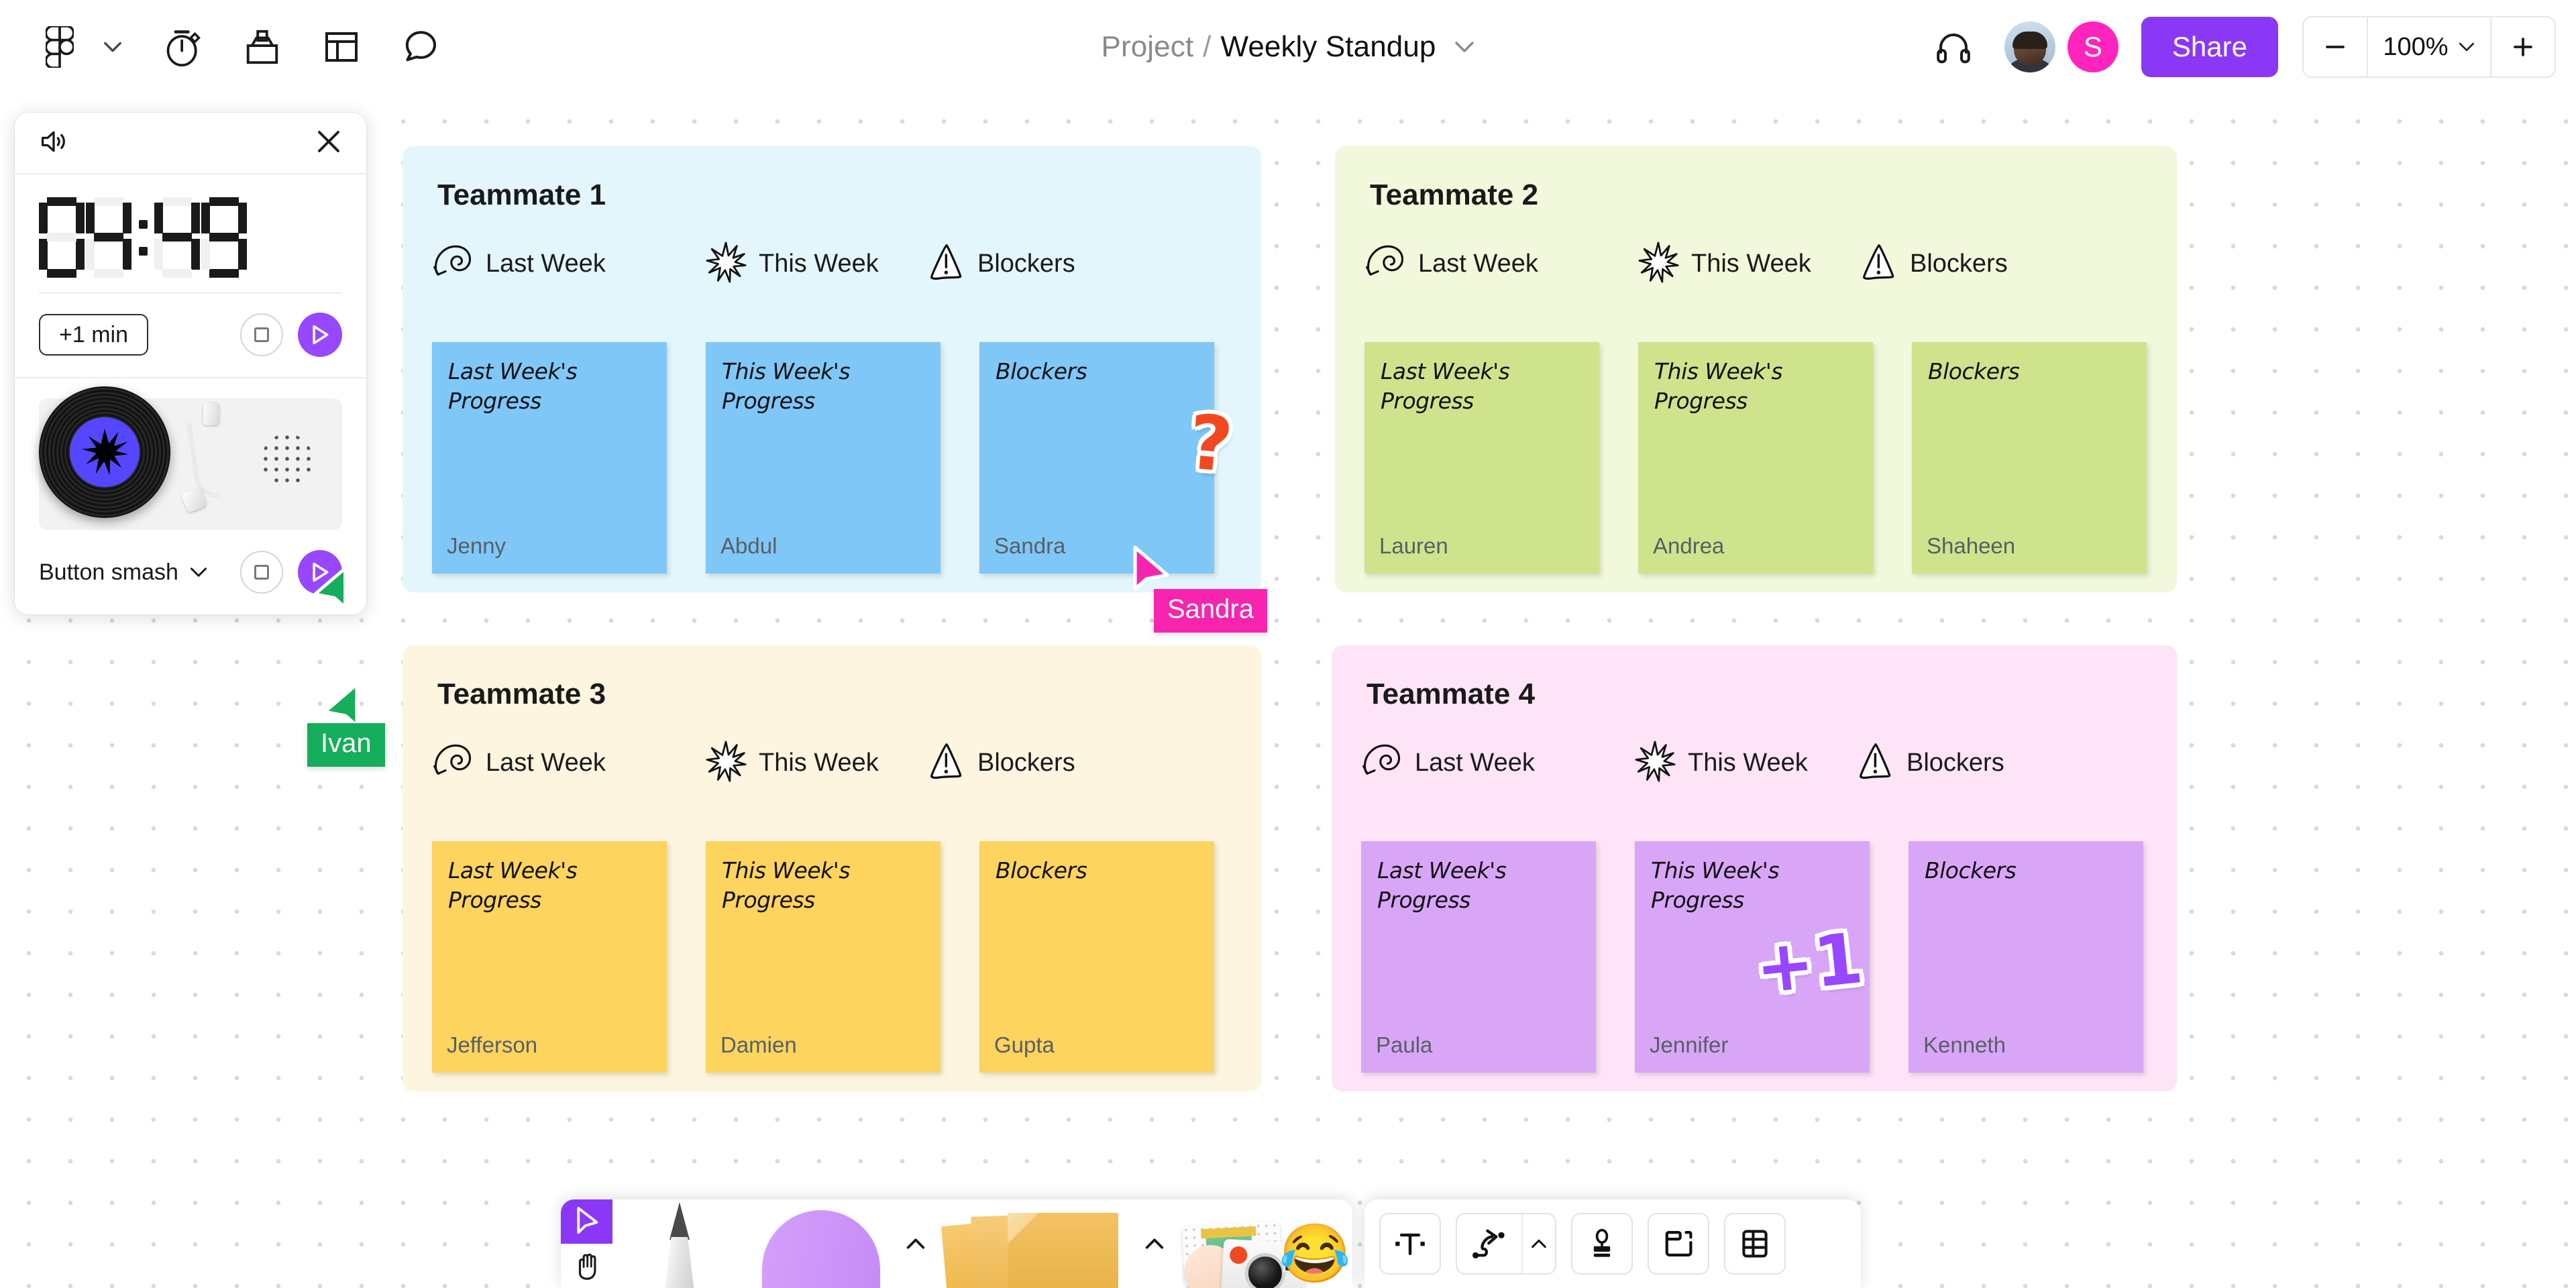 Image resolution: width=2576 pixels, height=1288 pixels. I want to click on plus-one-sticker: +1, so click(1809, 963).